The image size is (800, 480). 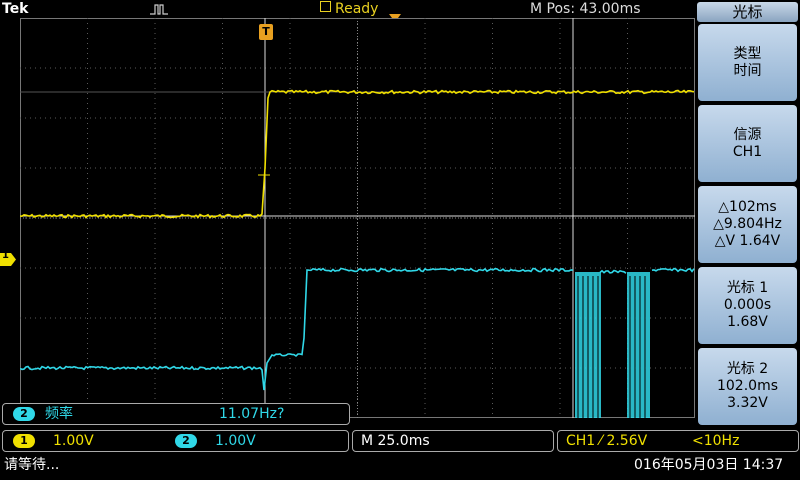 What do you see at coordinates (8, 258) in the screenshot?
I see `ch1-ground-marker: 1` at bounding box center [8, 258].